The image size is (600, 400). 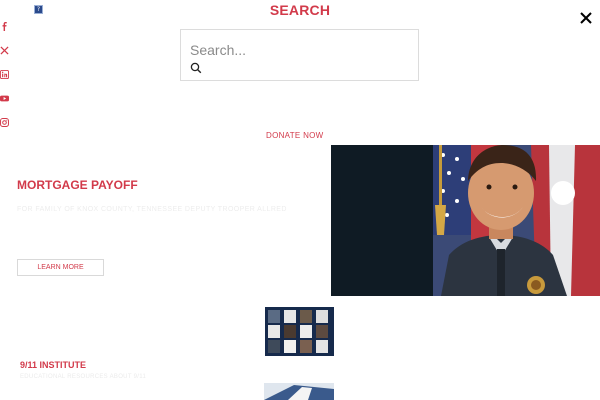 I want to click on instagram-icon, so click(x=4, y=120).